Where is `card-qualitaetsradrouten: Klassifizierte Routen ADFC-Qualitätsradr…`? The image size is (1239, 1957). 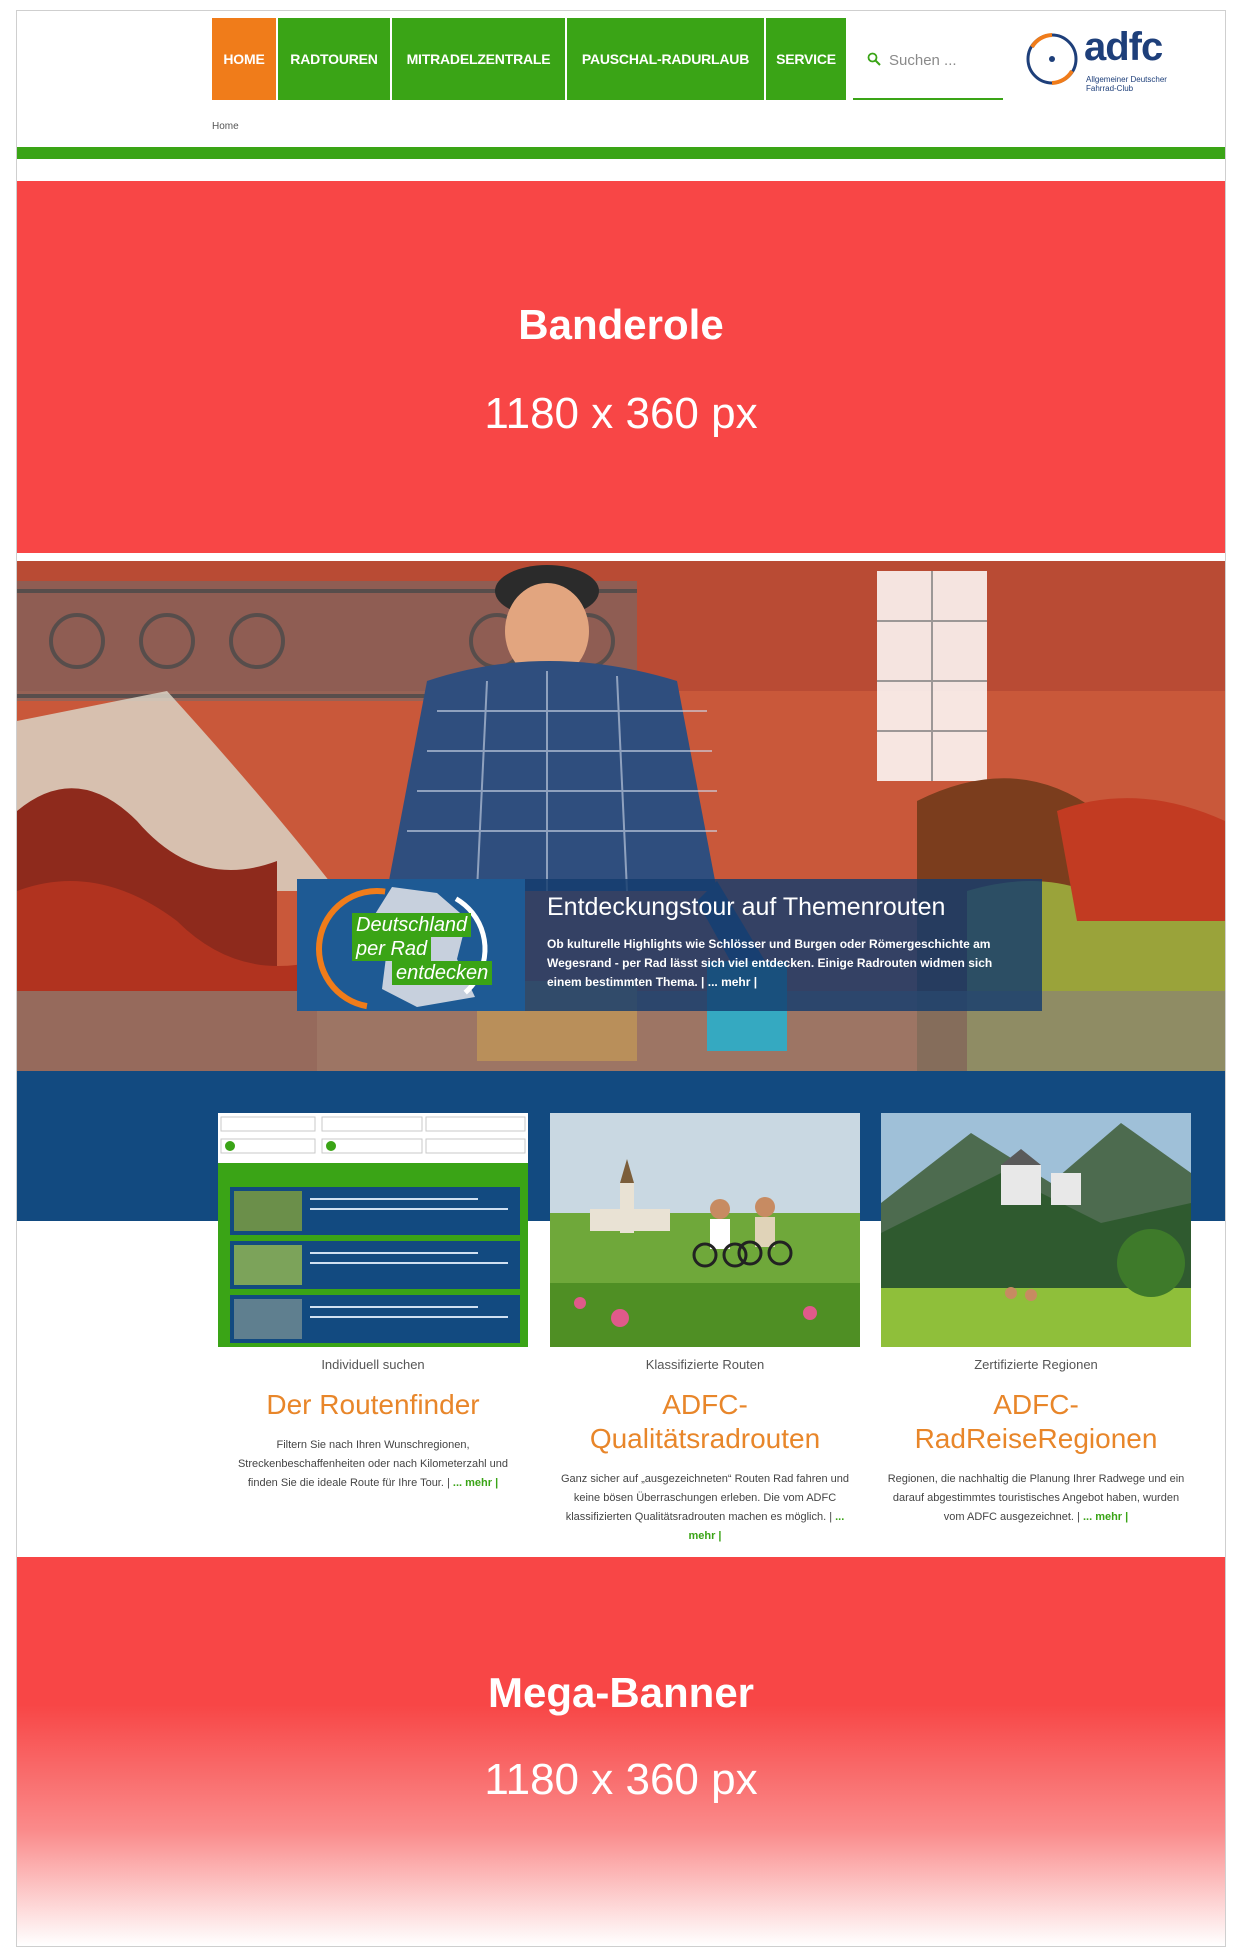
card-qualitaetsradrouten: Klassifizierte Routen ADFC-Qualitätsradr… is located at coordinates (705, 1329).